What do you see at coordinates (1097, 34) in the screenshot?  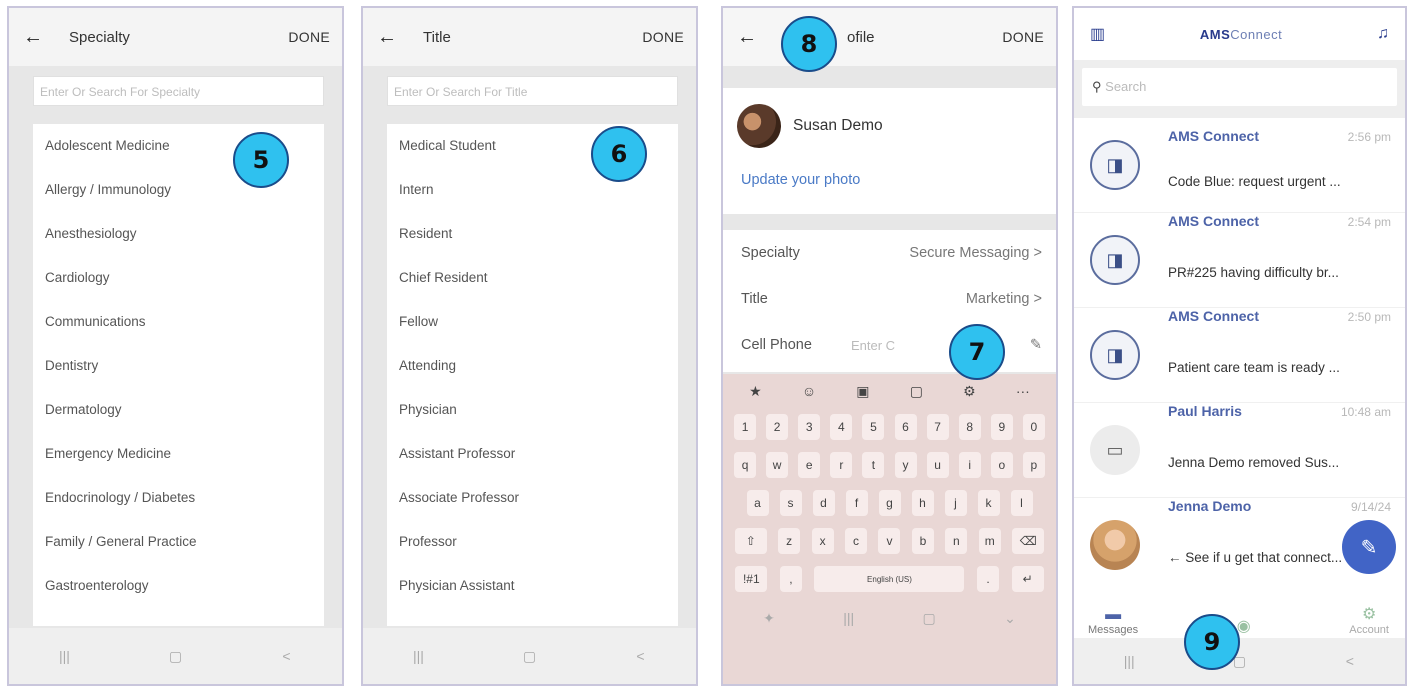 I see `building-icon: ▥` at bounding box center [1097, 34].